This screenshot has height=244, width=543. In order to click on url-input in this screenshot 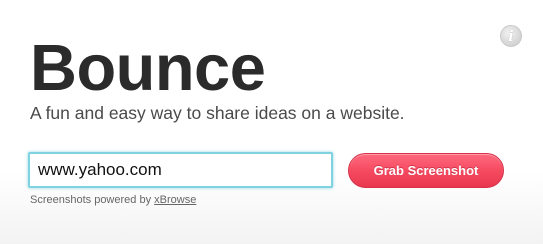, I will do `click(180, 170)`.